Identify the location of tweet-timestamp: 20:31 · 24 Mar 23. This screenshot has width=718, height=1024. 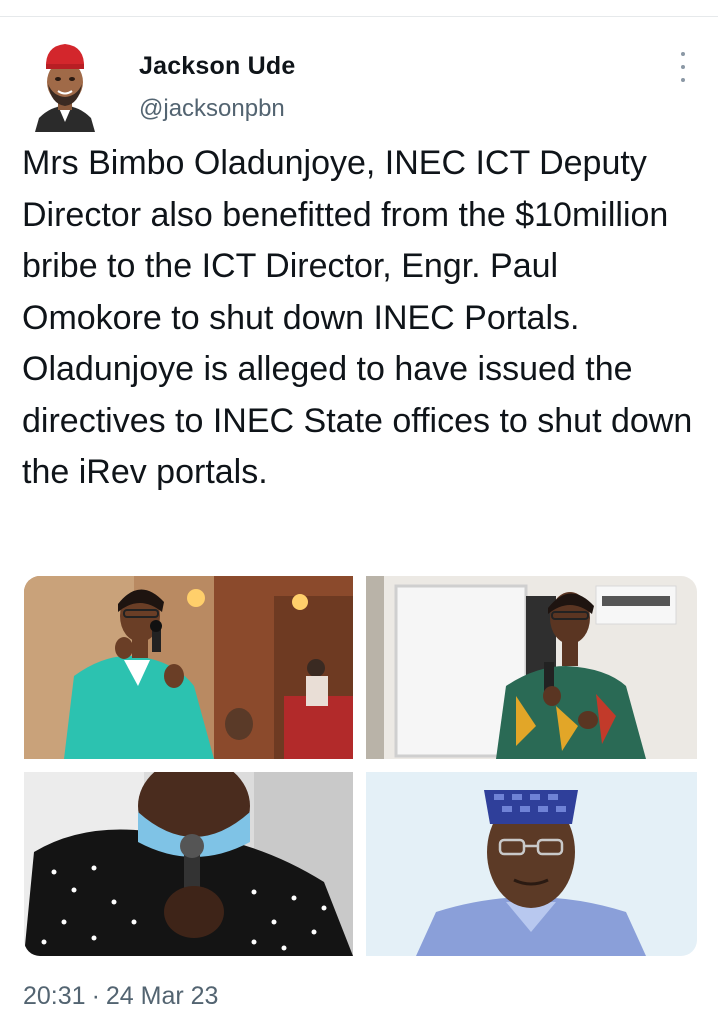
(120, 996).